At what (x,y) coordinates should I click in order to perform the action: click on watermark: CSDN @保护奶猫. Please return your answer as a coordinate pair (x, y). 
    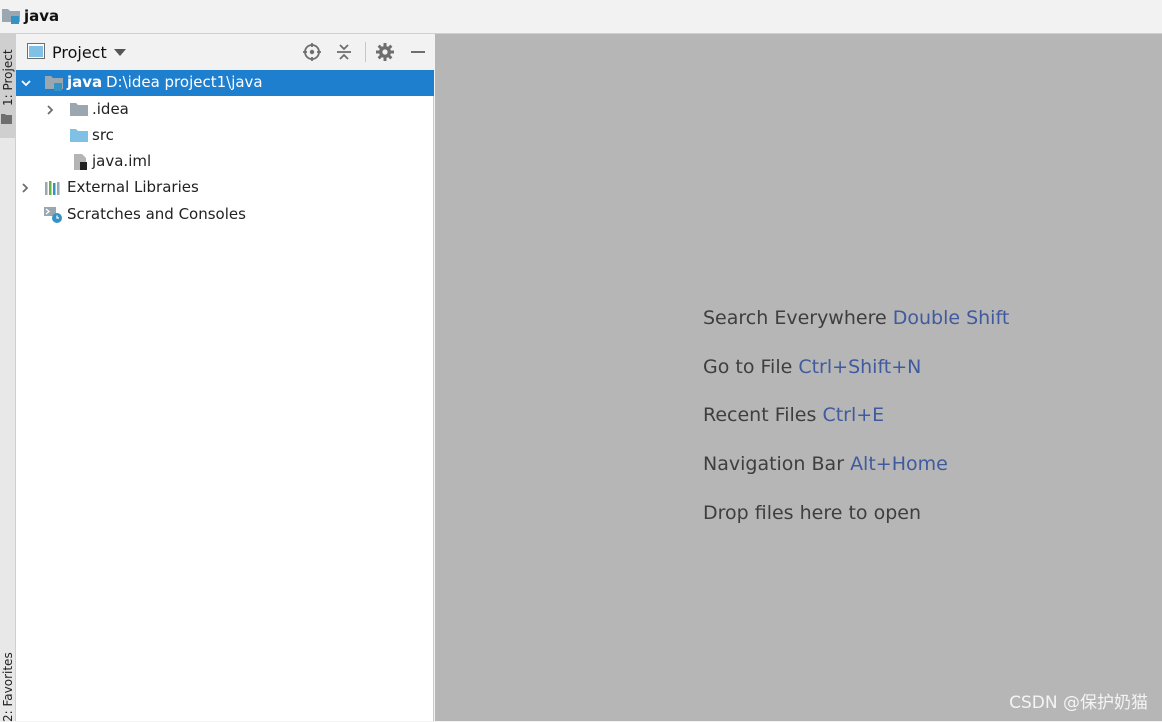
    Looking at the image, I should click on (1078, 703).